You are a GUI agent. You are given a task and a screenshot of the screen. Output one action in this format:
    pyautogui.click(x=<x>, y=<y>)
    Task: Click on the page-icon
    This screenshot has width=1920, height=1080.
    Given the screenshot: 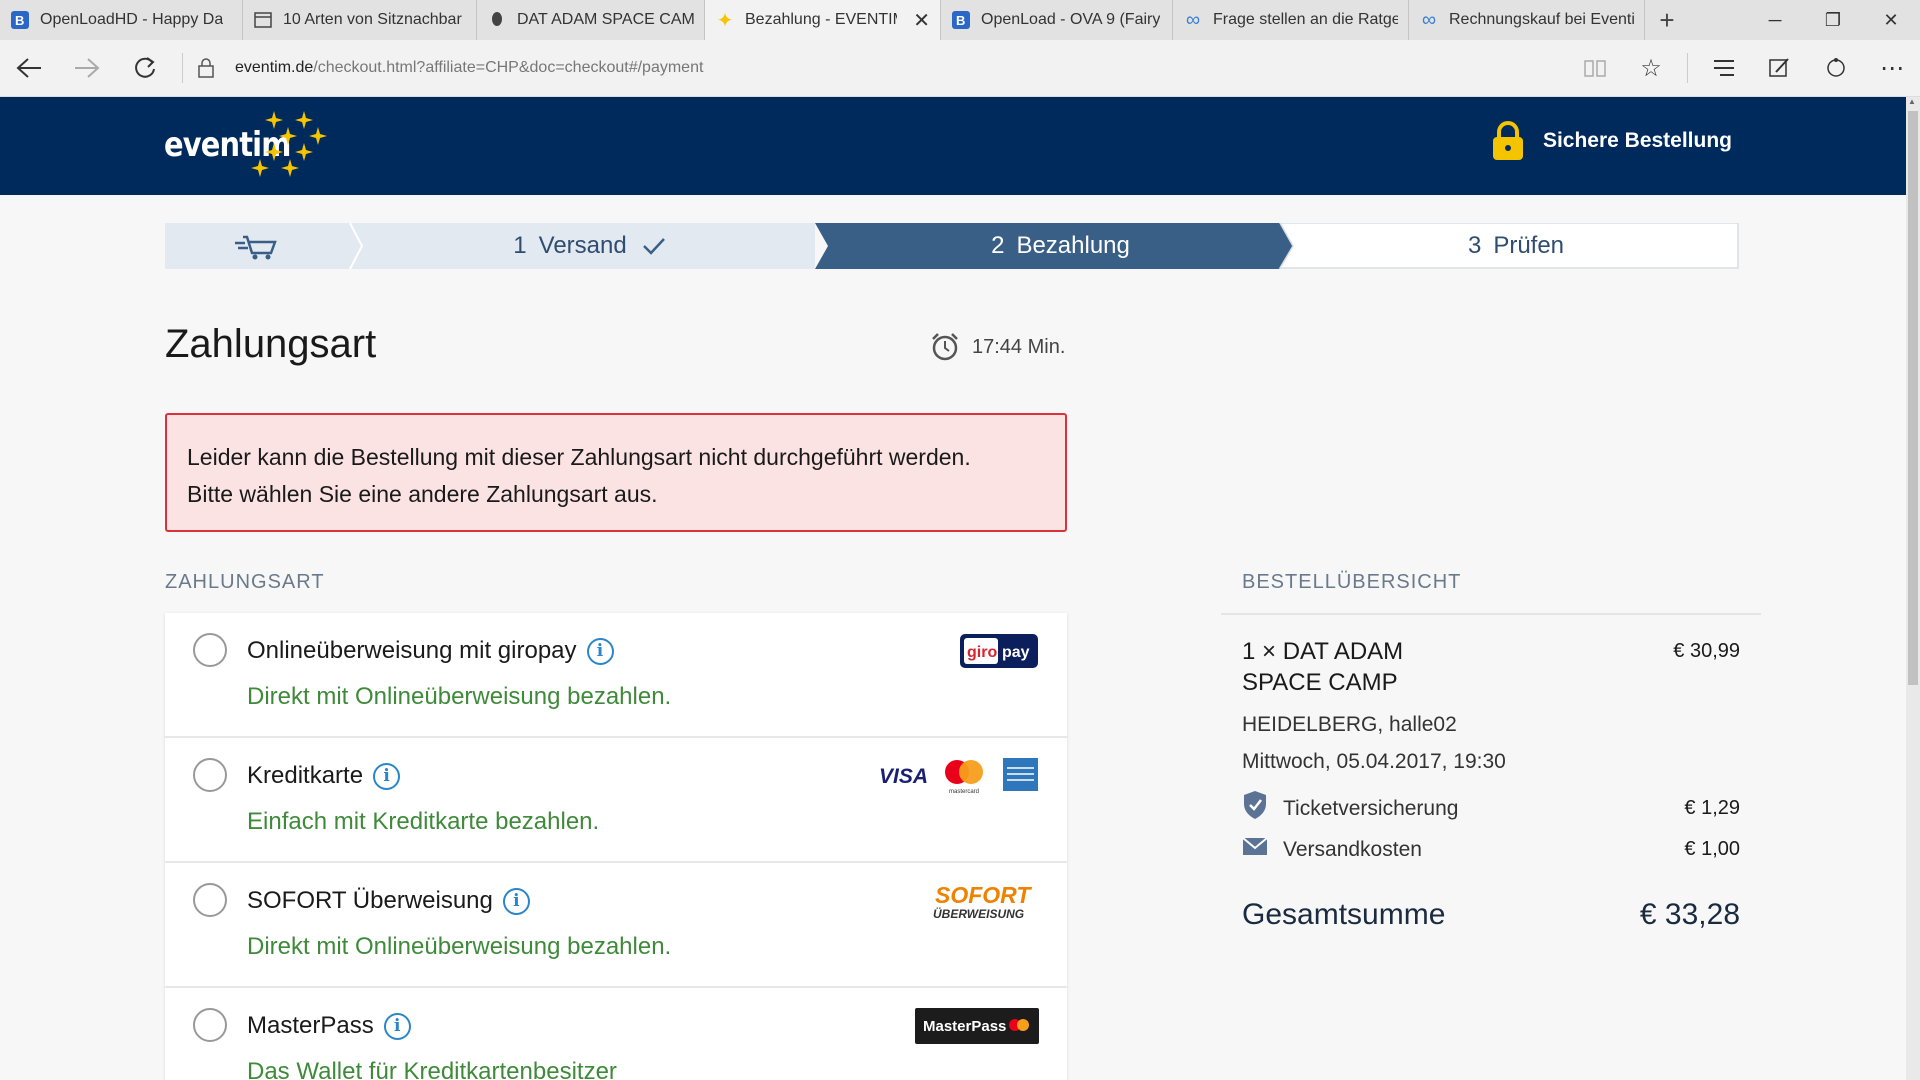 What is the action you would take?
    pyautogui.click(x=263, y=20)
    